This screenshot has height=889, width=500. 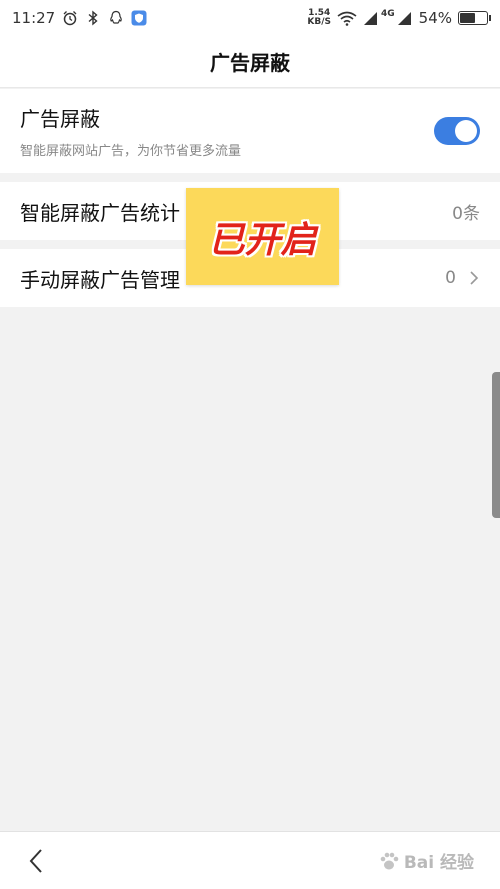 What do you see at coordinates (389, 860) in the screenshot?
I see `paw-logo-icon` at bounding box center [389, 860].